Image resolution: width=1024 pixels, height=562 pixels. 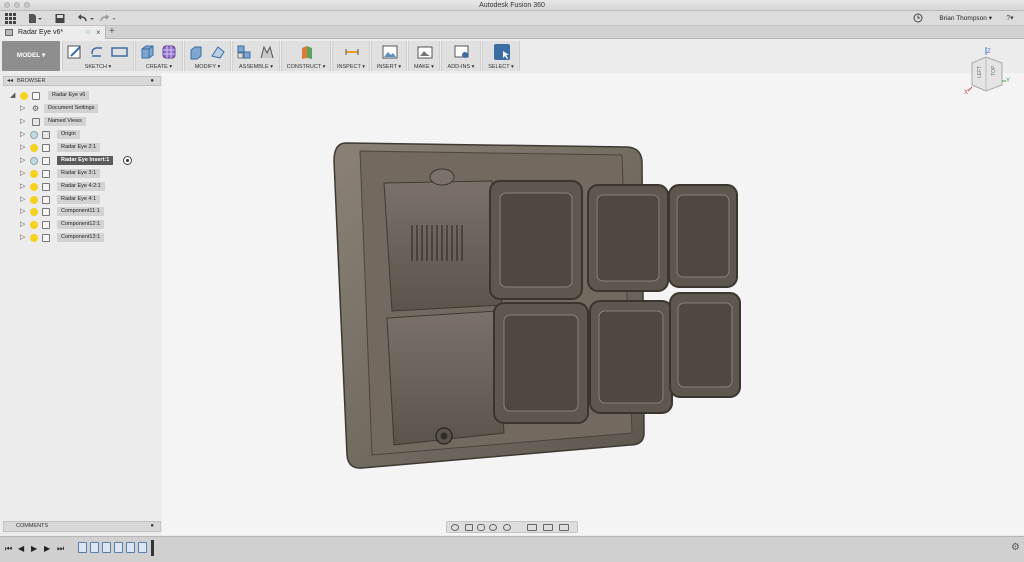 What do you see at coordinates (12, 96) in the screenshot?
I see `expanded-triangle-icon: ◢` at bounding box center [12, 96].